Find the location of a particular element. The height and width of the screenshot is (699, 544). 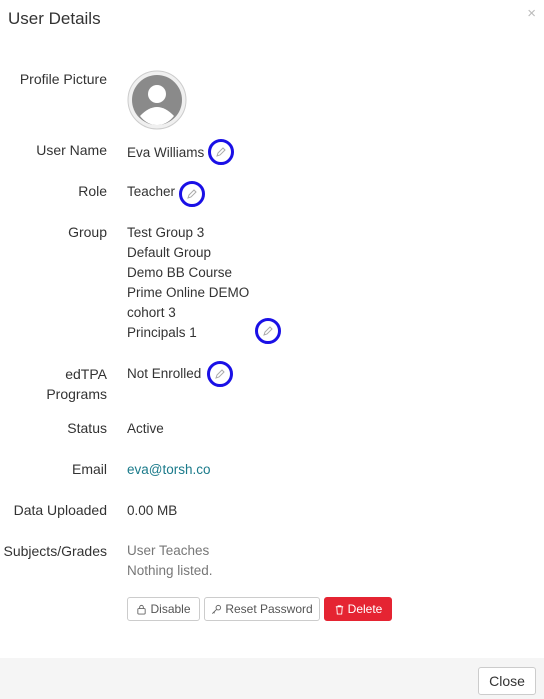

subjects-value: User Teaches Nothing listed. is located at coordinates (170, 561).